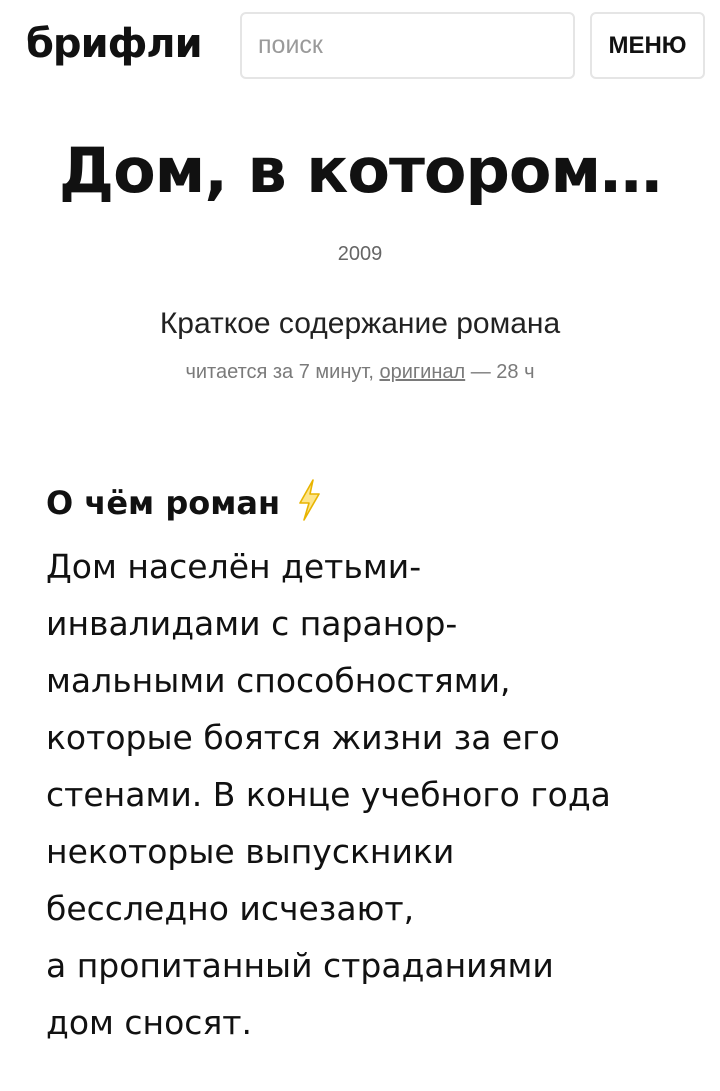 Image resolution: width=720 pixels, height=1091 pixels. Describe the element at coordinates (647, 45) in the screenshot. I see `menu-button: МЕНЮ` at that location.